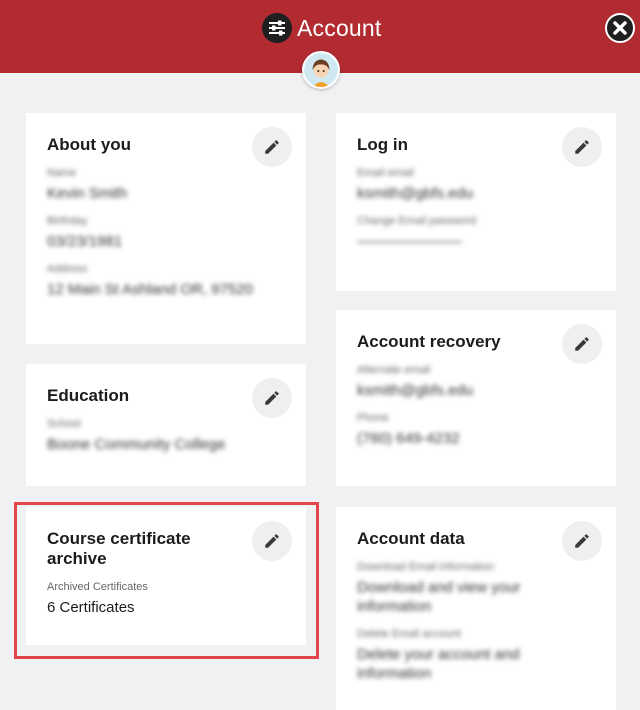 The height and width of the screenshot is (710, 640). What do you see at coordinates (385, 173) in the screenshot?
I see `email-label: Email email` at bounding box center [385, 173].